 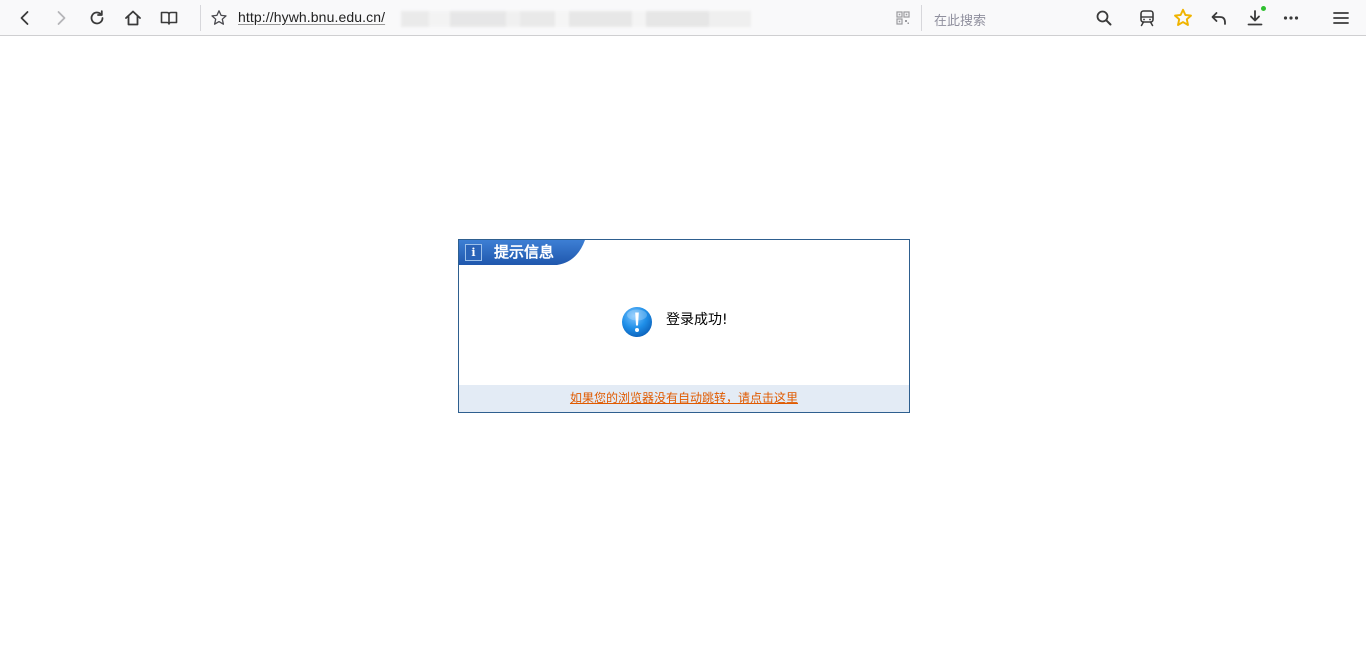 I want to click on success-message: 登录成功!, so click(x=697, y=320).